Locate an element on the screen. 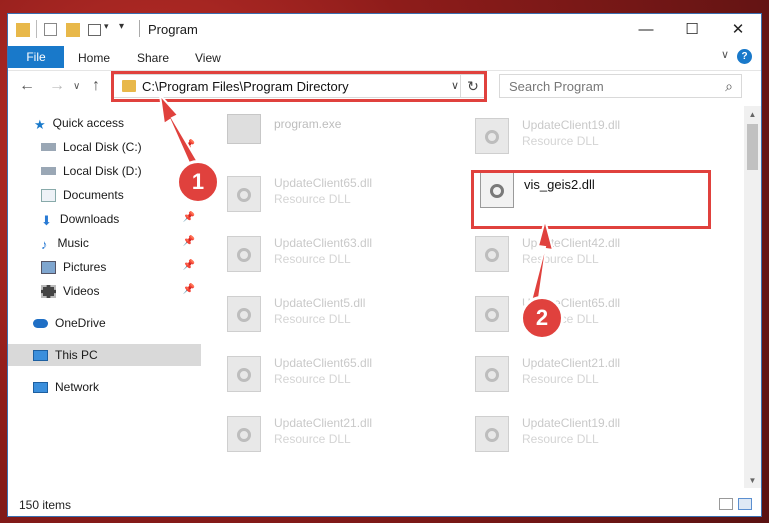 This screenshot has height=523, width=769. download-arrow-icon: ⬇ is located at coordinates (46, 220).